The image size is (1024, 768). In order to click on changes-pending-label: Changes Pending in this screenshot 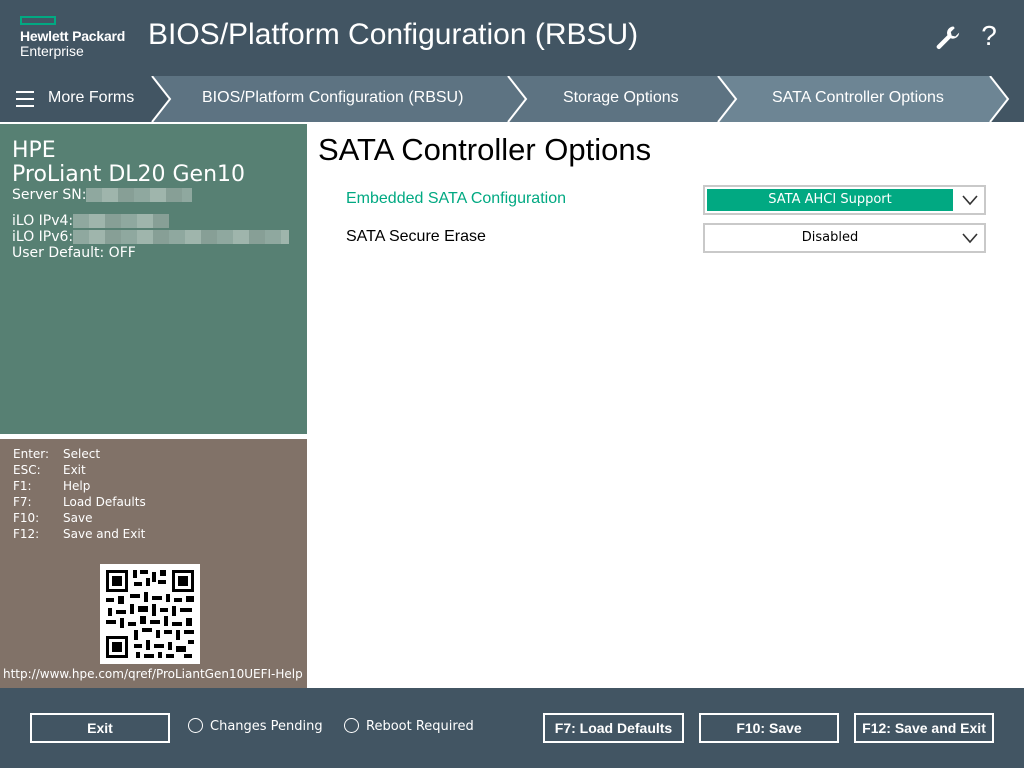, I will do `click(266, 726)`.